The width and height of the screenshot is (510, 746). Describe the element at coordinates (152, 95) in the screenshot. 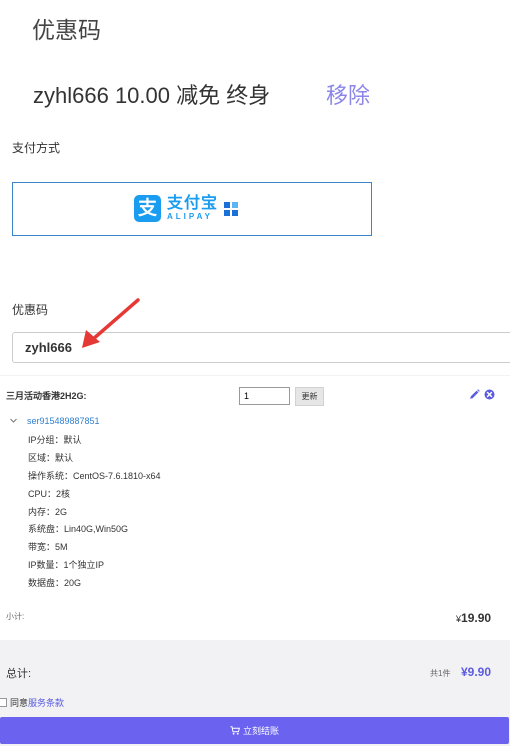

I see `applied-coupon: zyhl666 10.00 减免 终身` at that location.